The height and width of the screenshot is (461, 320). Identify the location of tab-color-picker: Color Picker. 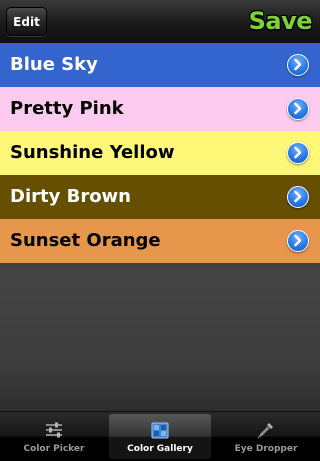
(54, 436).